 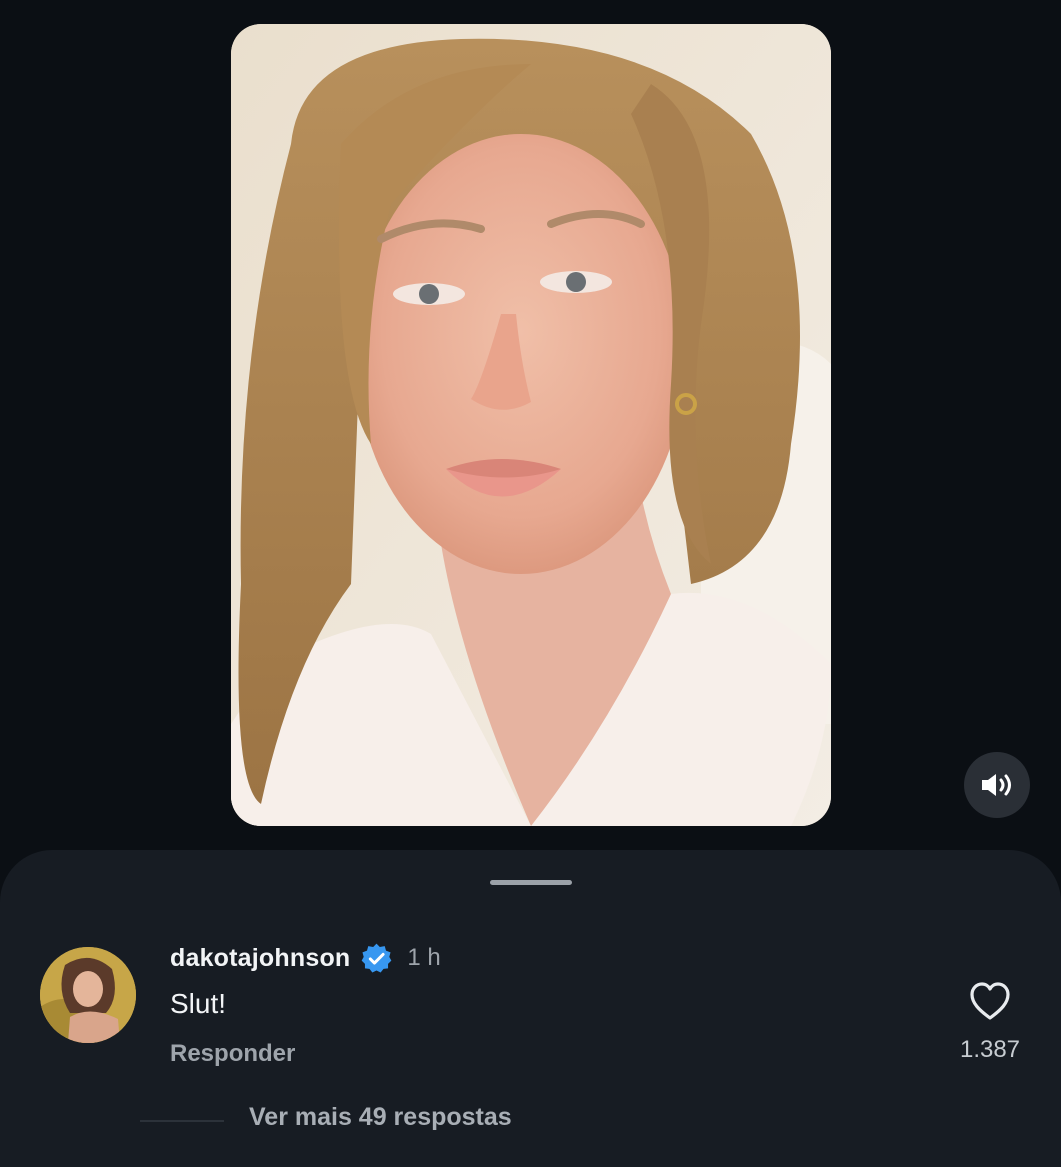 I want to click on avatar-image, so click(x=88, y=995).